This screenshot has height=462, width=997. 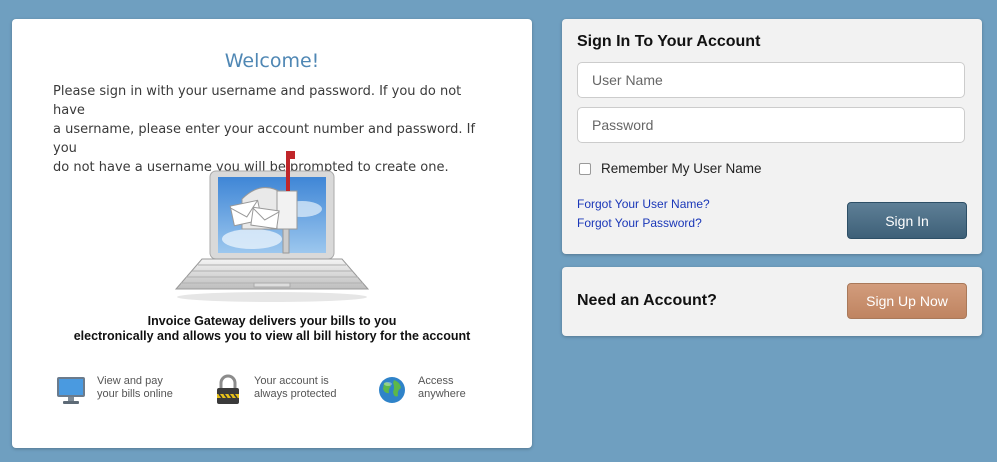 What do you see at coordinates (295, 394) in the screenshot?
I see `feature-text: always protected` at bounding box center [295, 394].